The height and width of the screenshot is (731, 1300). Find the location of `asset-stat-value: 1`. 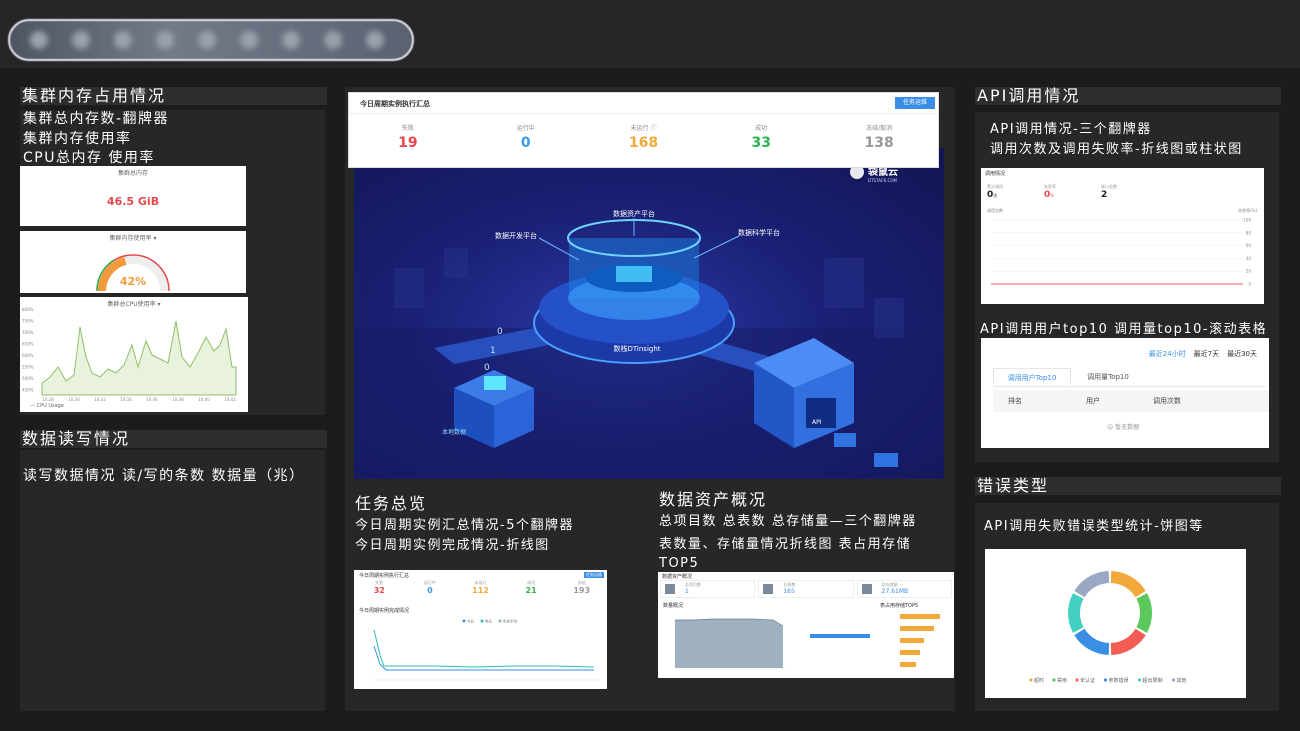

asset-stat-value: 1 is located at coordinates (687, 591).